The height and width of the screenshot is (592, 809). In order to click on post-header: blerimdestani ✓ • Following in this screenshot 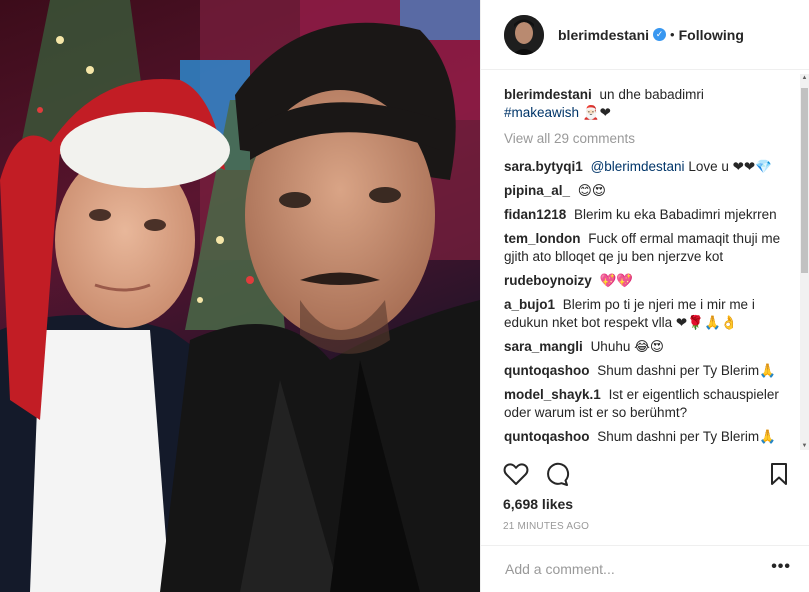, I will do `click(645, 35)`.